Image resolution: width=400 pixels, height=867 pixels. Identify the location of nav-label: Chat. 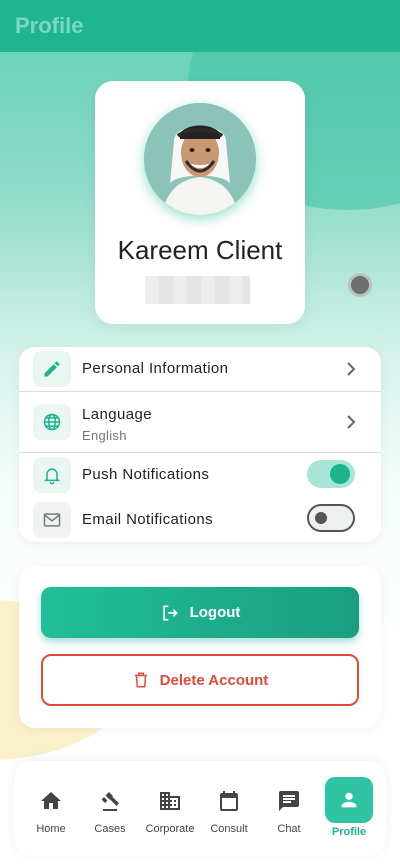
(289, 829).